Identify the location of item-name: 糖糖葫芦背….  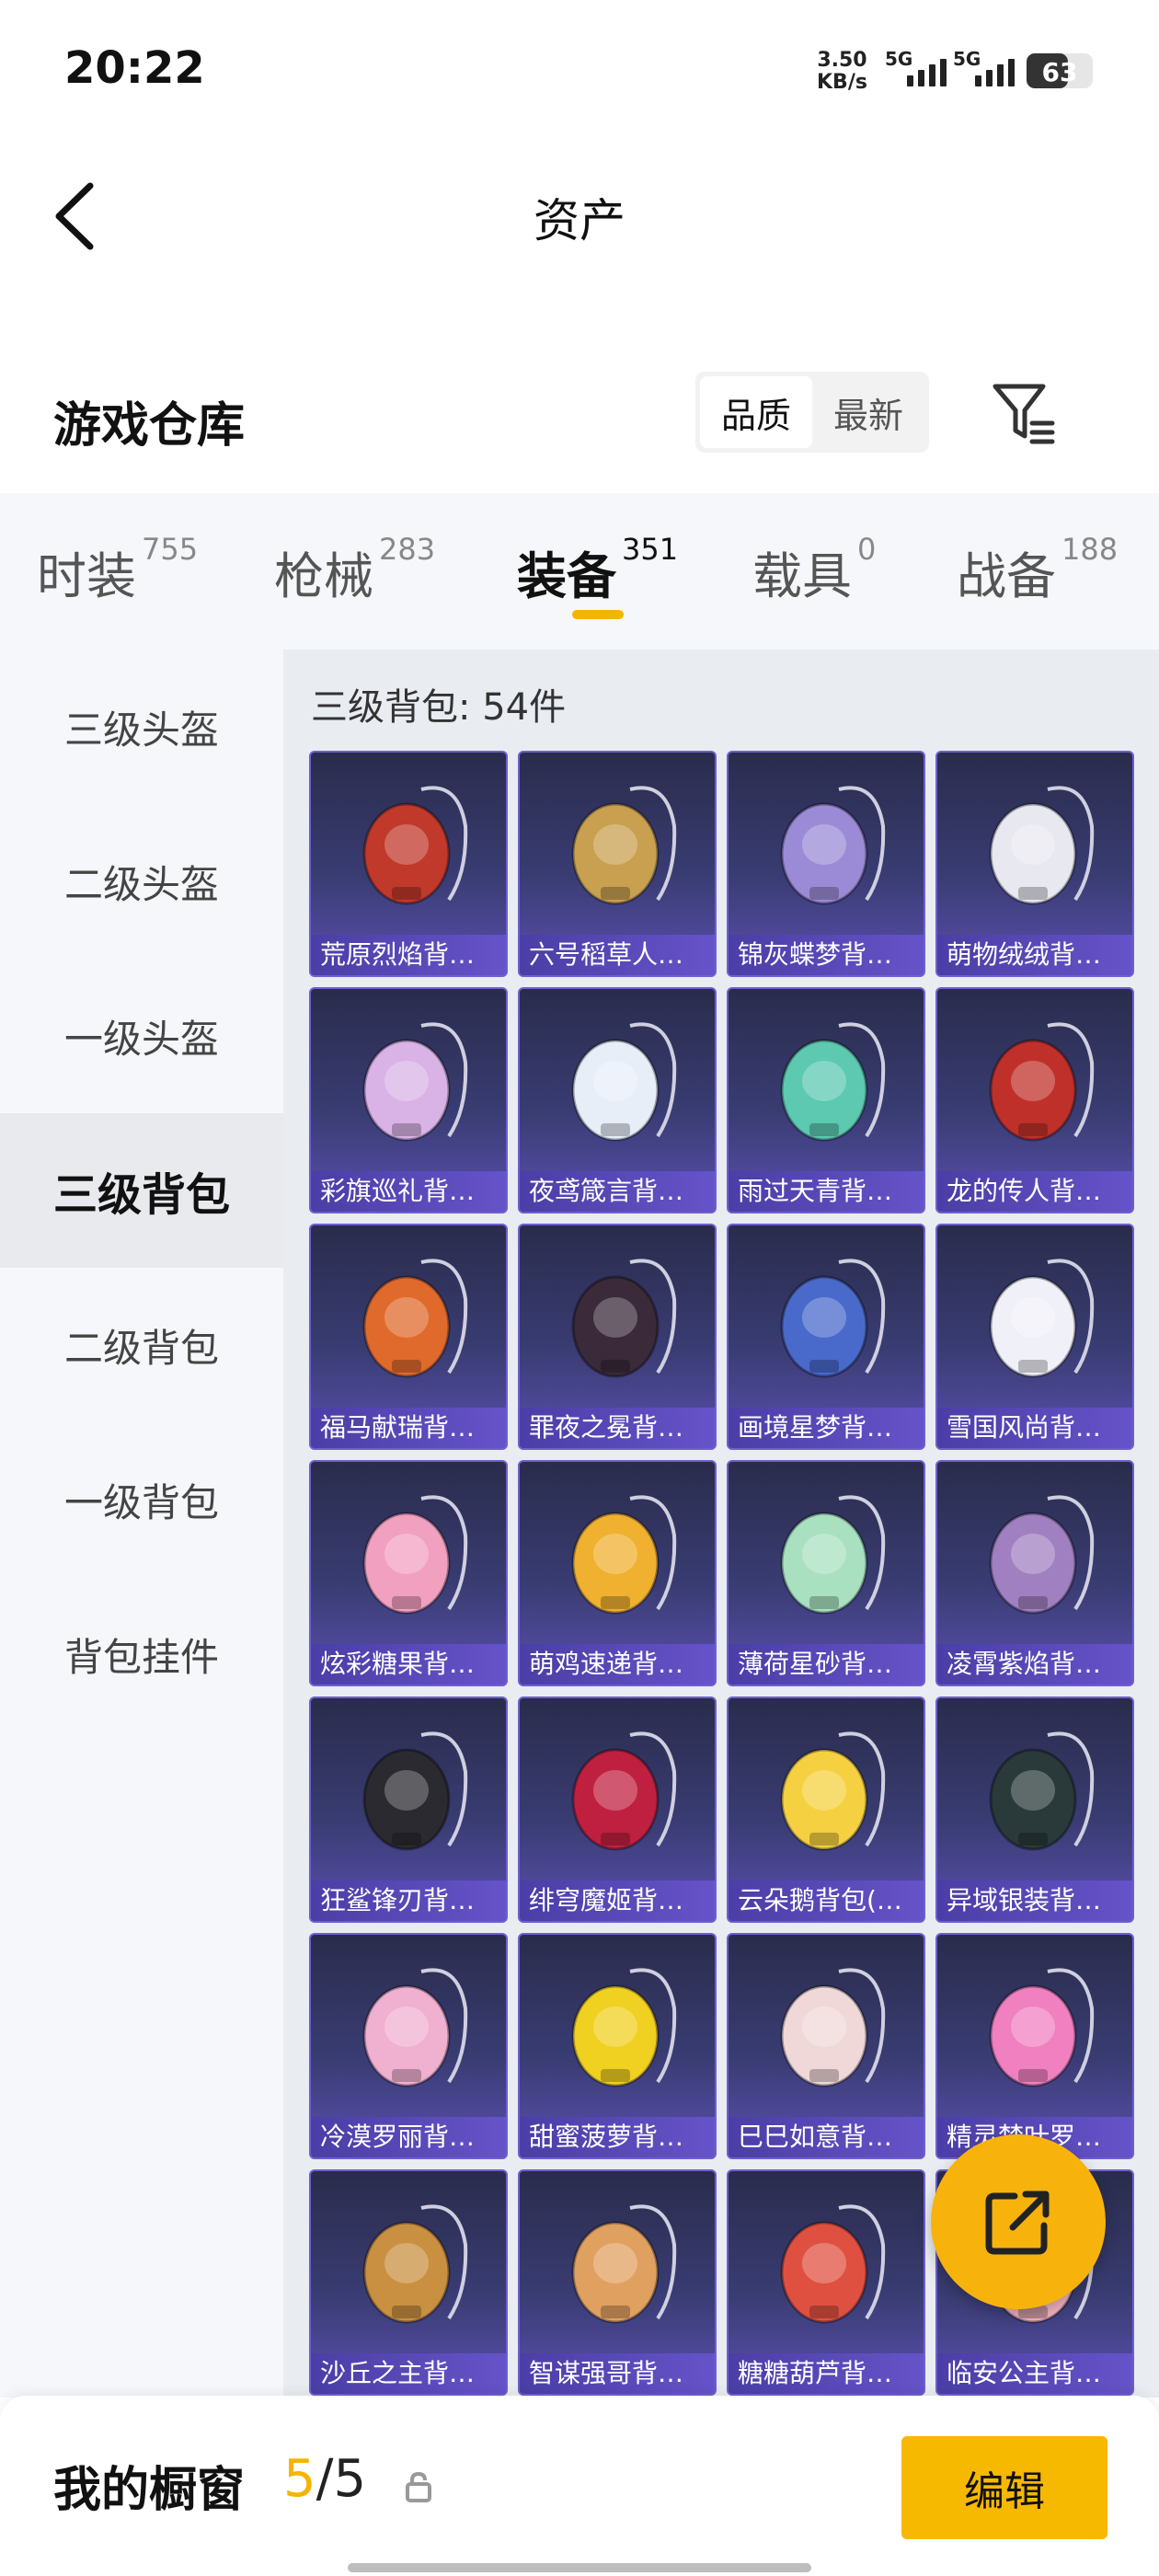
(826, 2373).